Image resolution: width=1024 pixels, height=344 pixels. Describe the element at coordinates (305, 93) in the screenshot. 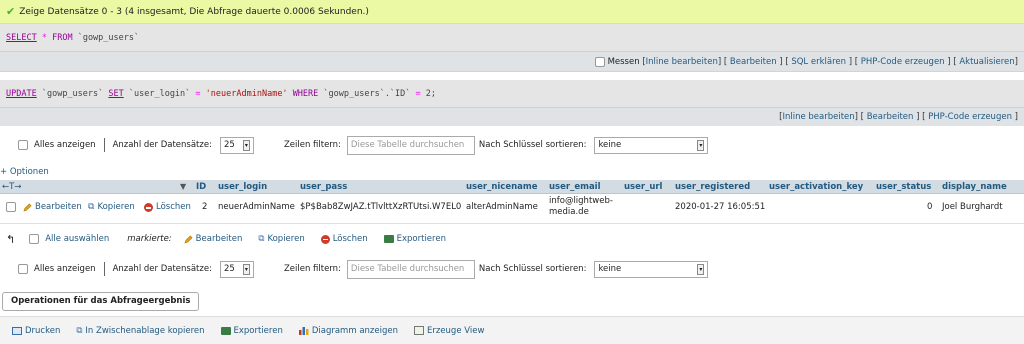

I see `sql-keyword-where: WHERE` at that location.